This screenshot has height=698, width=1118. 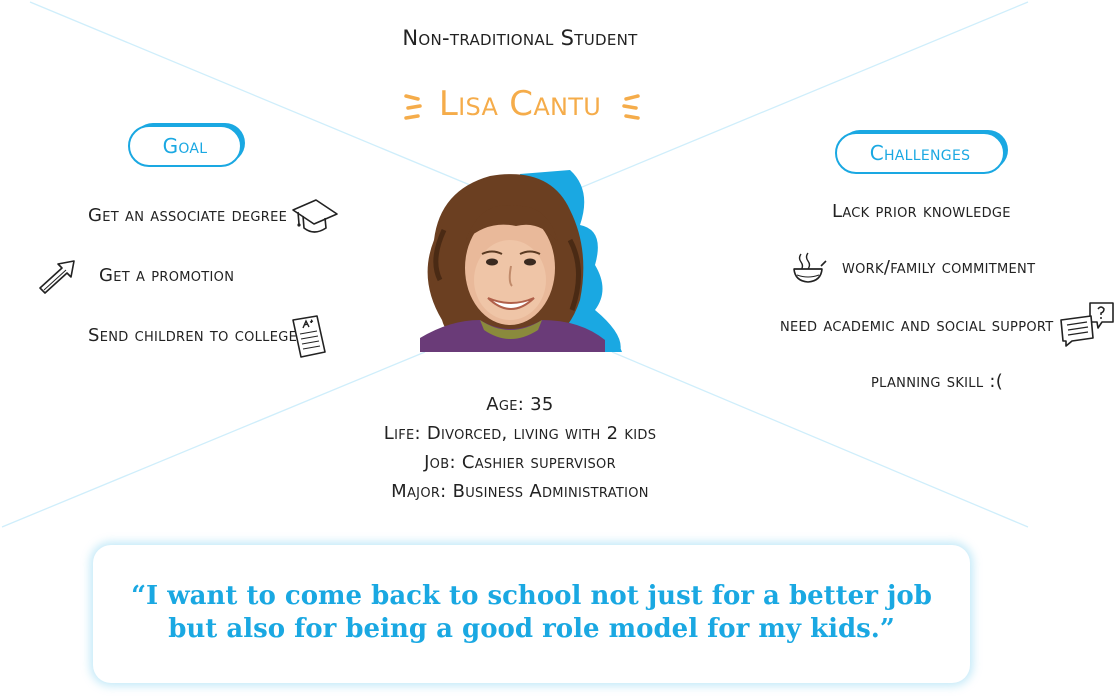 What do you see at coordinates (193, 335) in the screenshot?
I see `goal-item-college: Send children to college` at bounding box center [193, 335].